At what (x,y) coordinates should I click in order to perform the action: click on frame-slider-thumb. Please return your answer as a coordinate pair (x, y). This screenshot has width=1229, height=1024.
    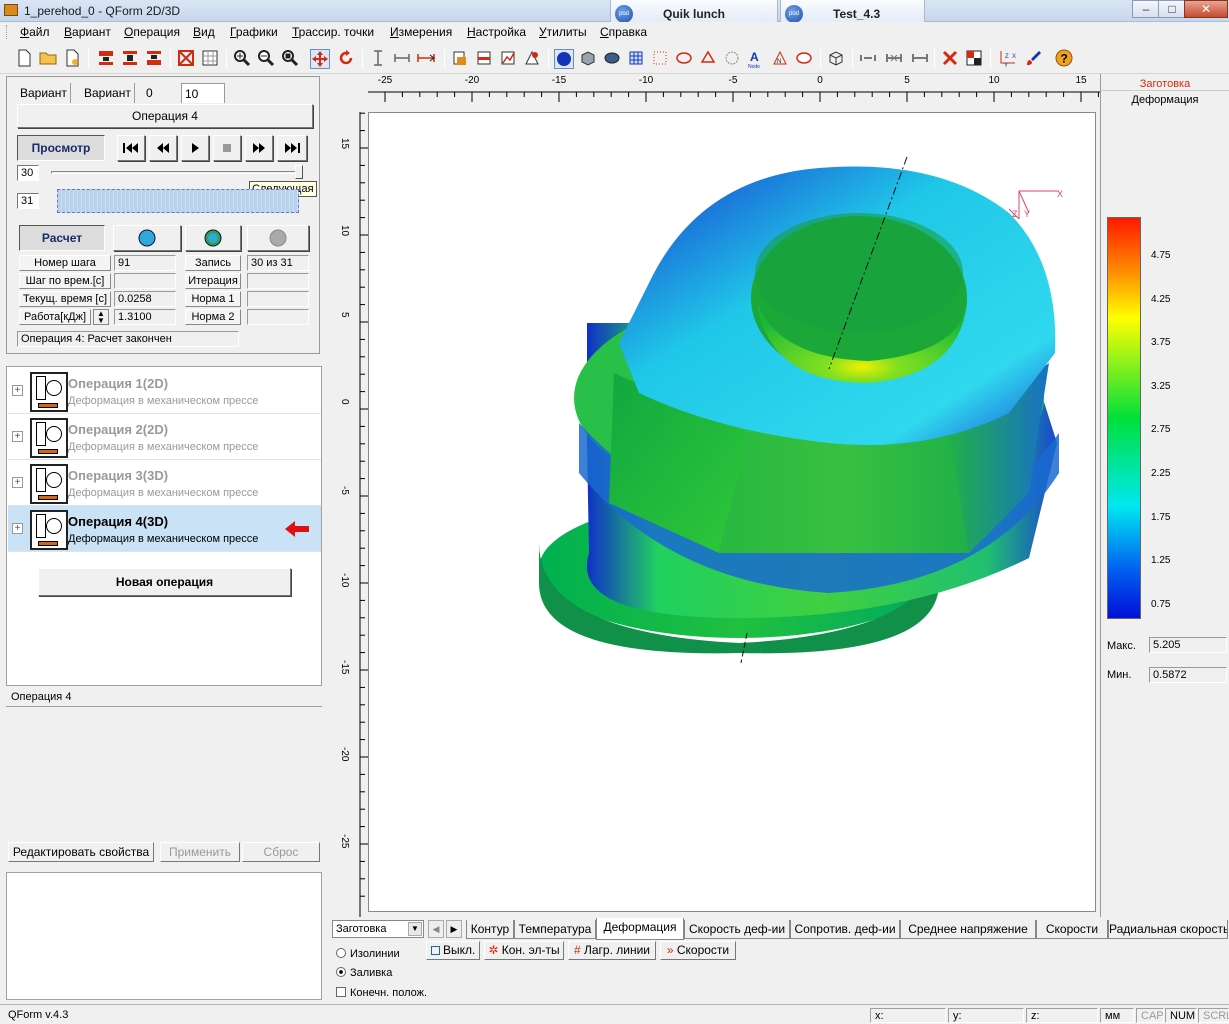
    Looking at the image, I should click on (299, 172).